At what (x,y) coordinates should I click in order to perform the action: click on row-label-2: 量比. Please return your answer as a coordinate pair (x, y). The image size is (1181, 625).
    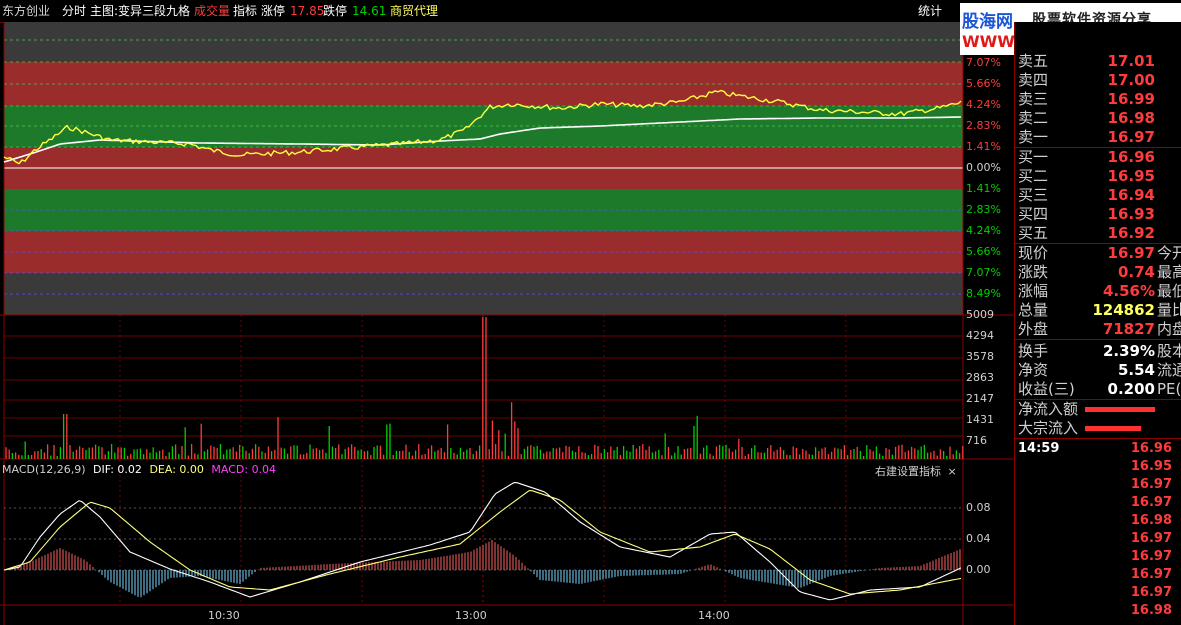
    Looking at the image, I should click on (1169, 310).